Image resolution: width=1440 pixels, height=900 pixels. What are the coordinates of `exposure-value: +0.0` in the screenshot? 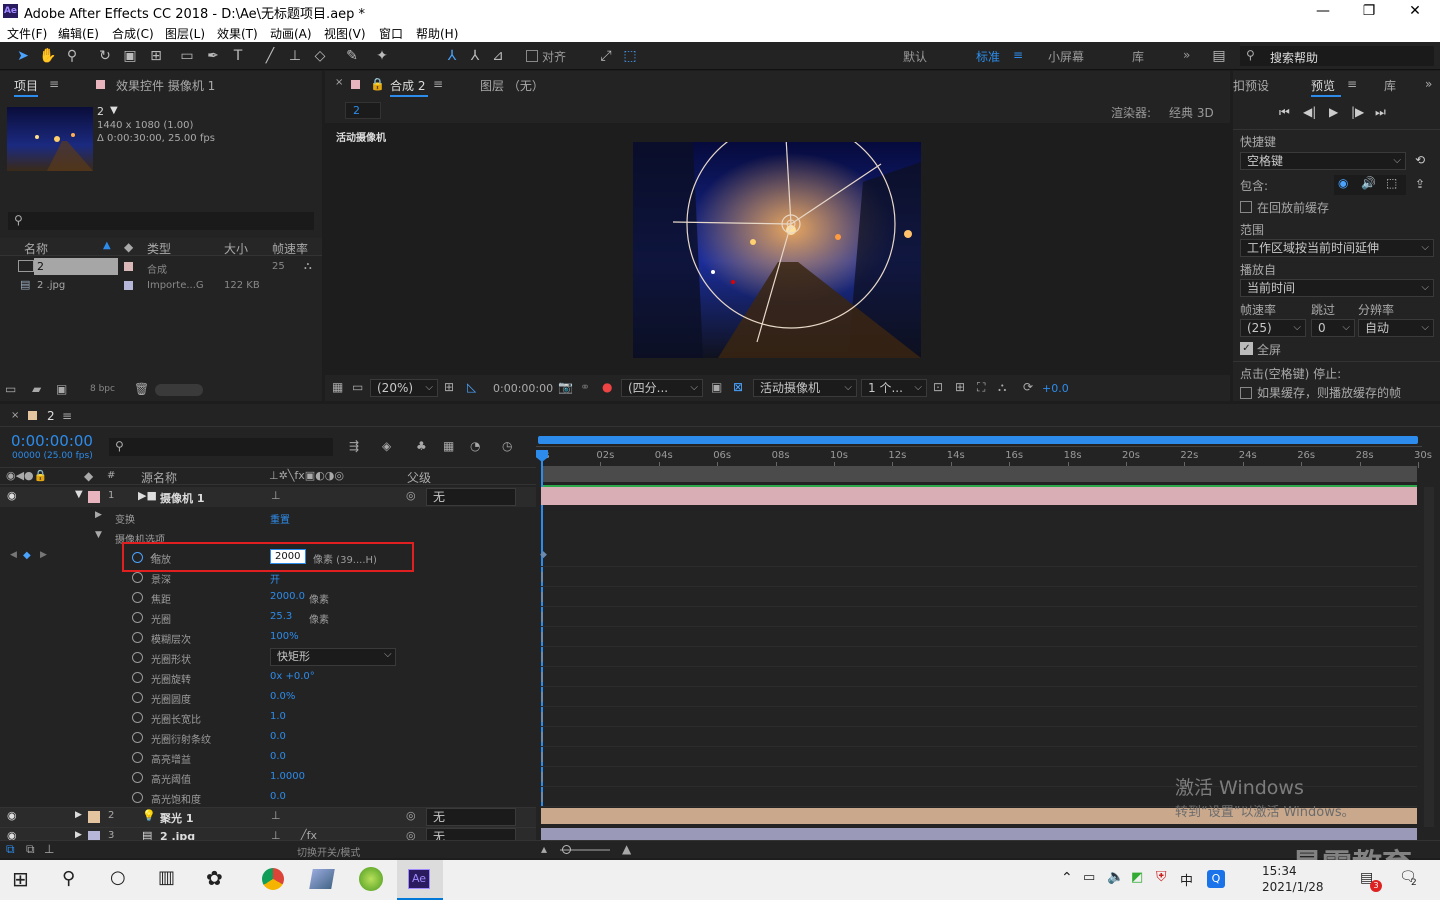 It's located at (1055, 388).